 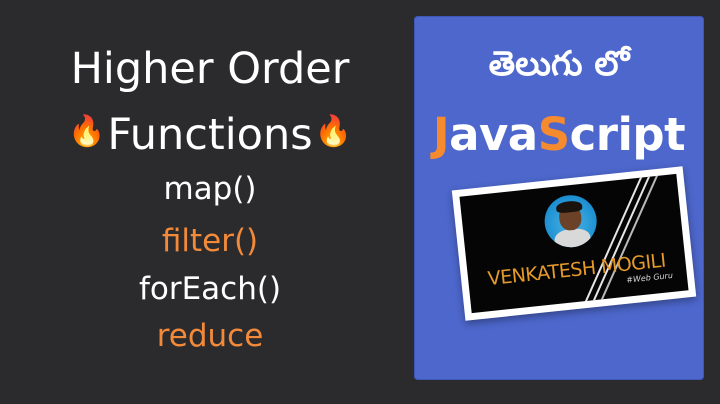 I want to click on profile-photo: VENKATESH MOGILI #Web Guru, so click(x=574, y=243).